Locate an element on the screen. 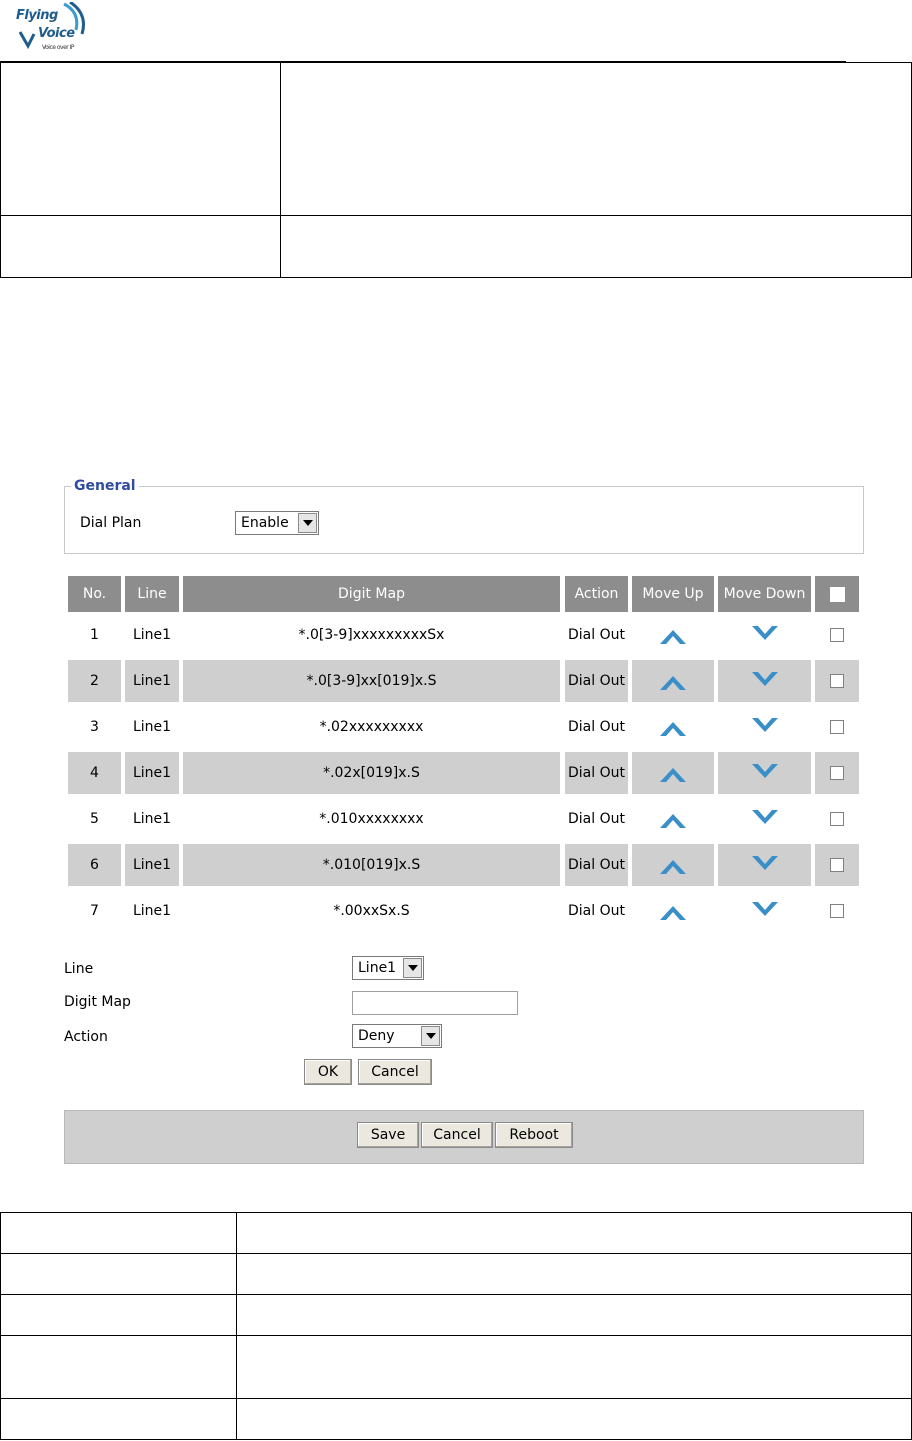 The width and height of the screenshot is (912, 1441). cell-no: 4 is located at coordinates (94, 773).